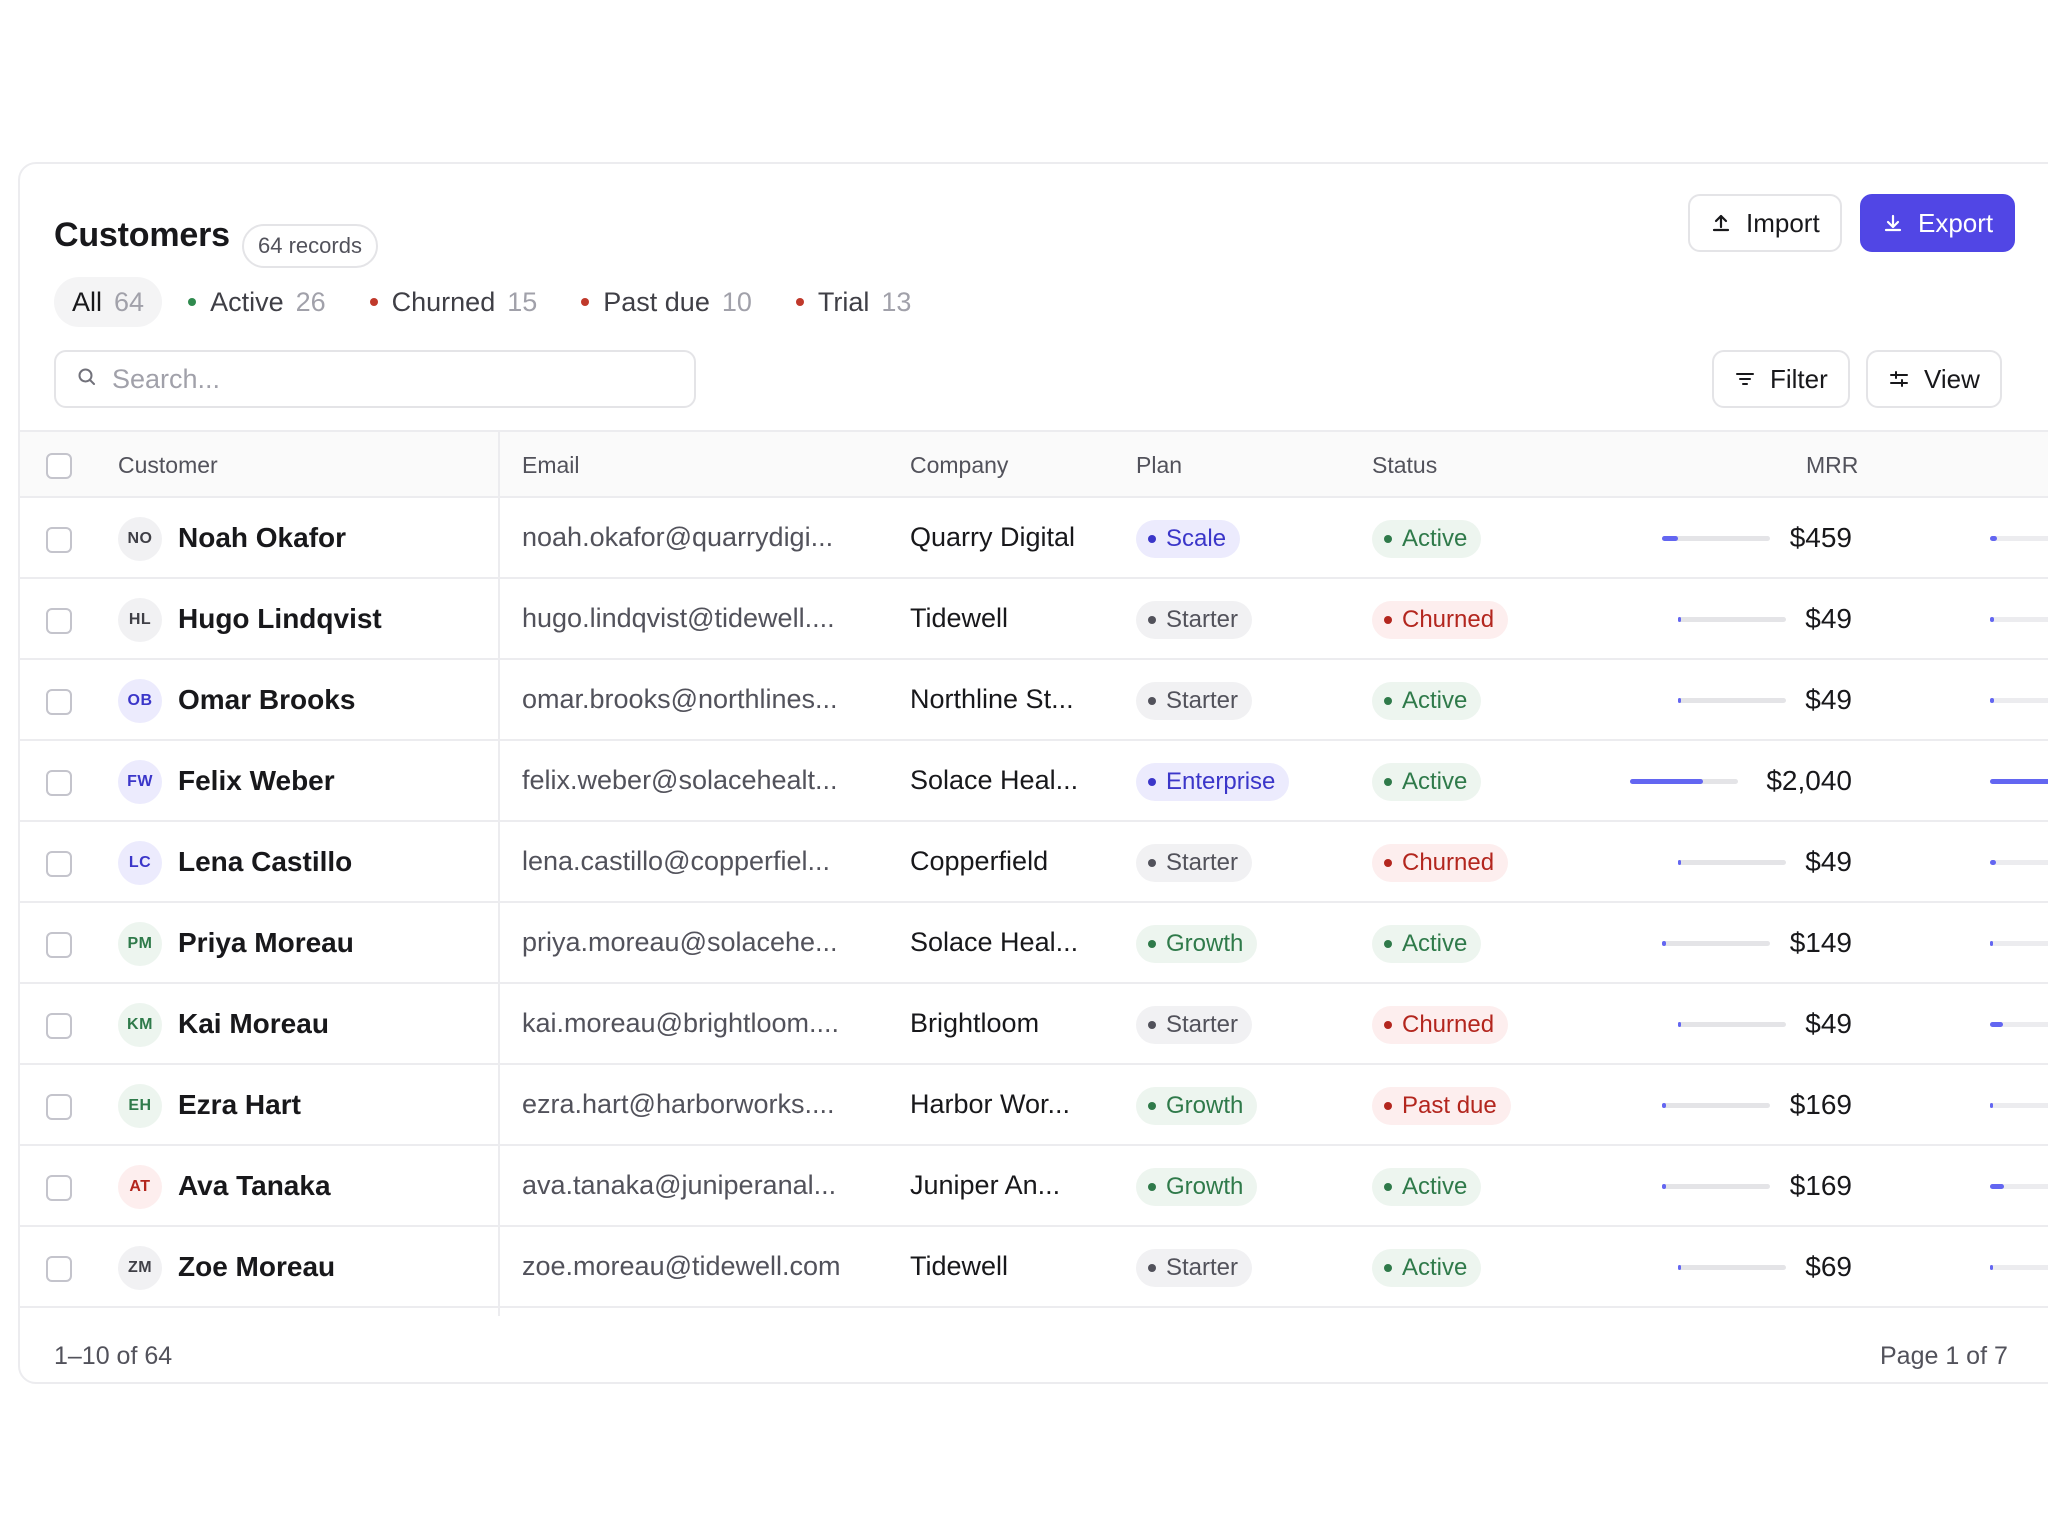  I want to click on page-title: Customers, so click(142, 235).